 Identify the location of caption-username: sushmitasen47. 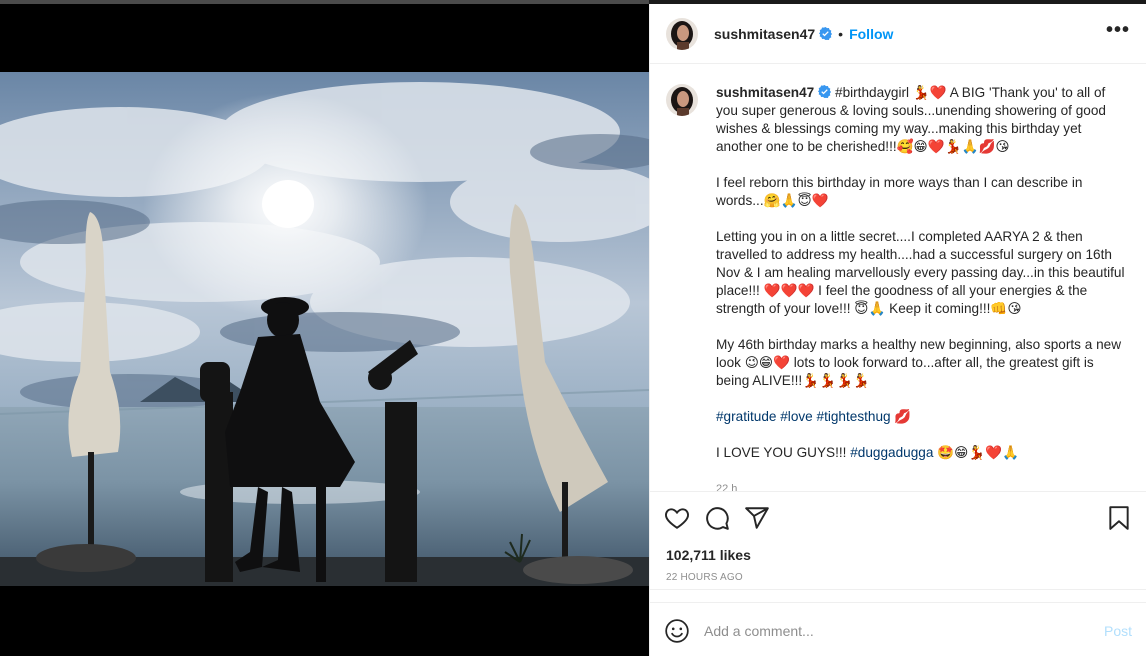
(765, 92).